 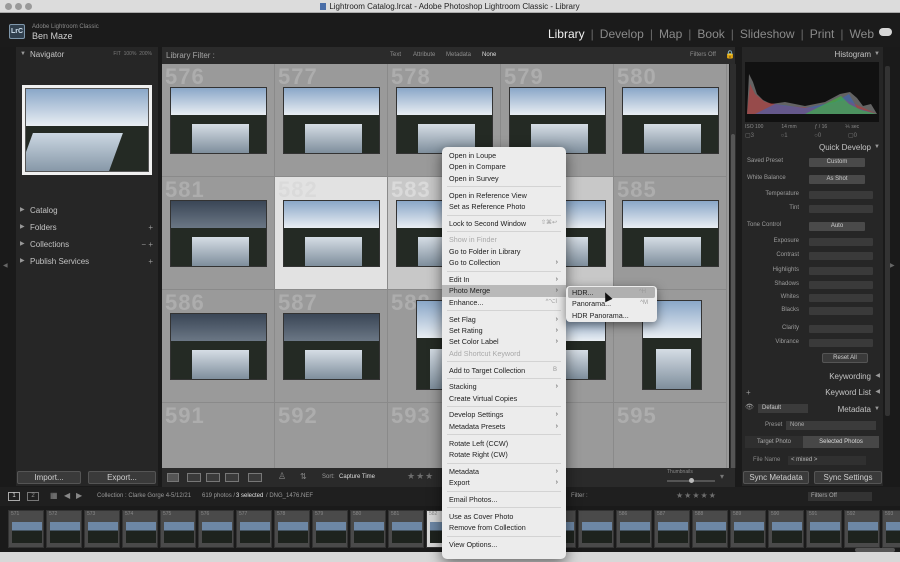 I want to click on grid-cell: 580, so click(x=670, y=120).